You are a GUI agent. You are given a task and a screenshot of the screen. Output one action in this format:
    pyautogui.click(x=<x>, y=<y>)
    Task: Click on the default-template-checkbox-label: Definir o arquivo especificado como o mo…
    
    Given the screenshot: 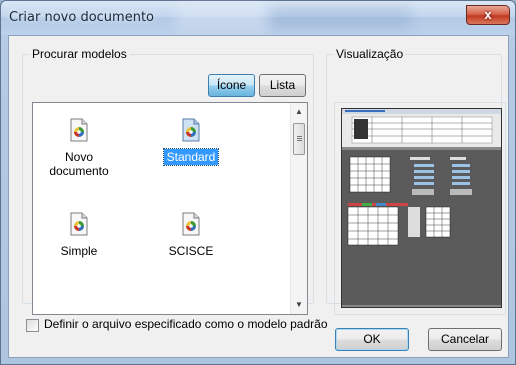 What is the action you would take?
    pyautogui.click(x=186, y=324)
    